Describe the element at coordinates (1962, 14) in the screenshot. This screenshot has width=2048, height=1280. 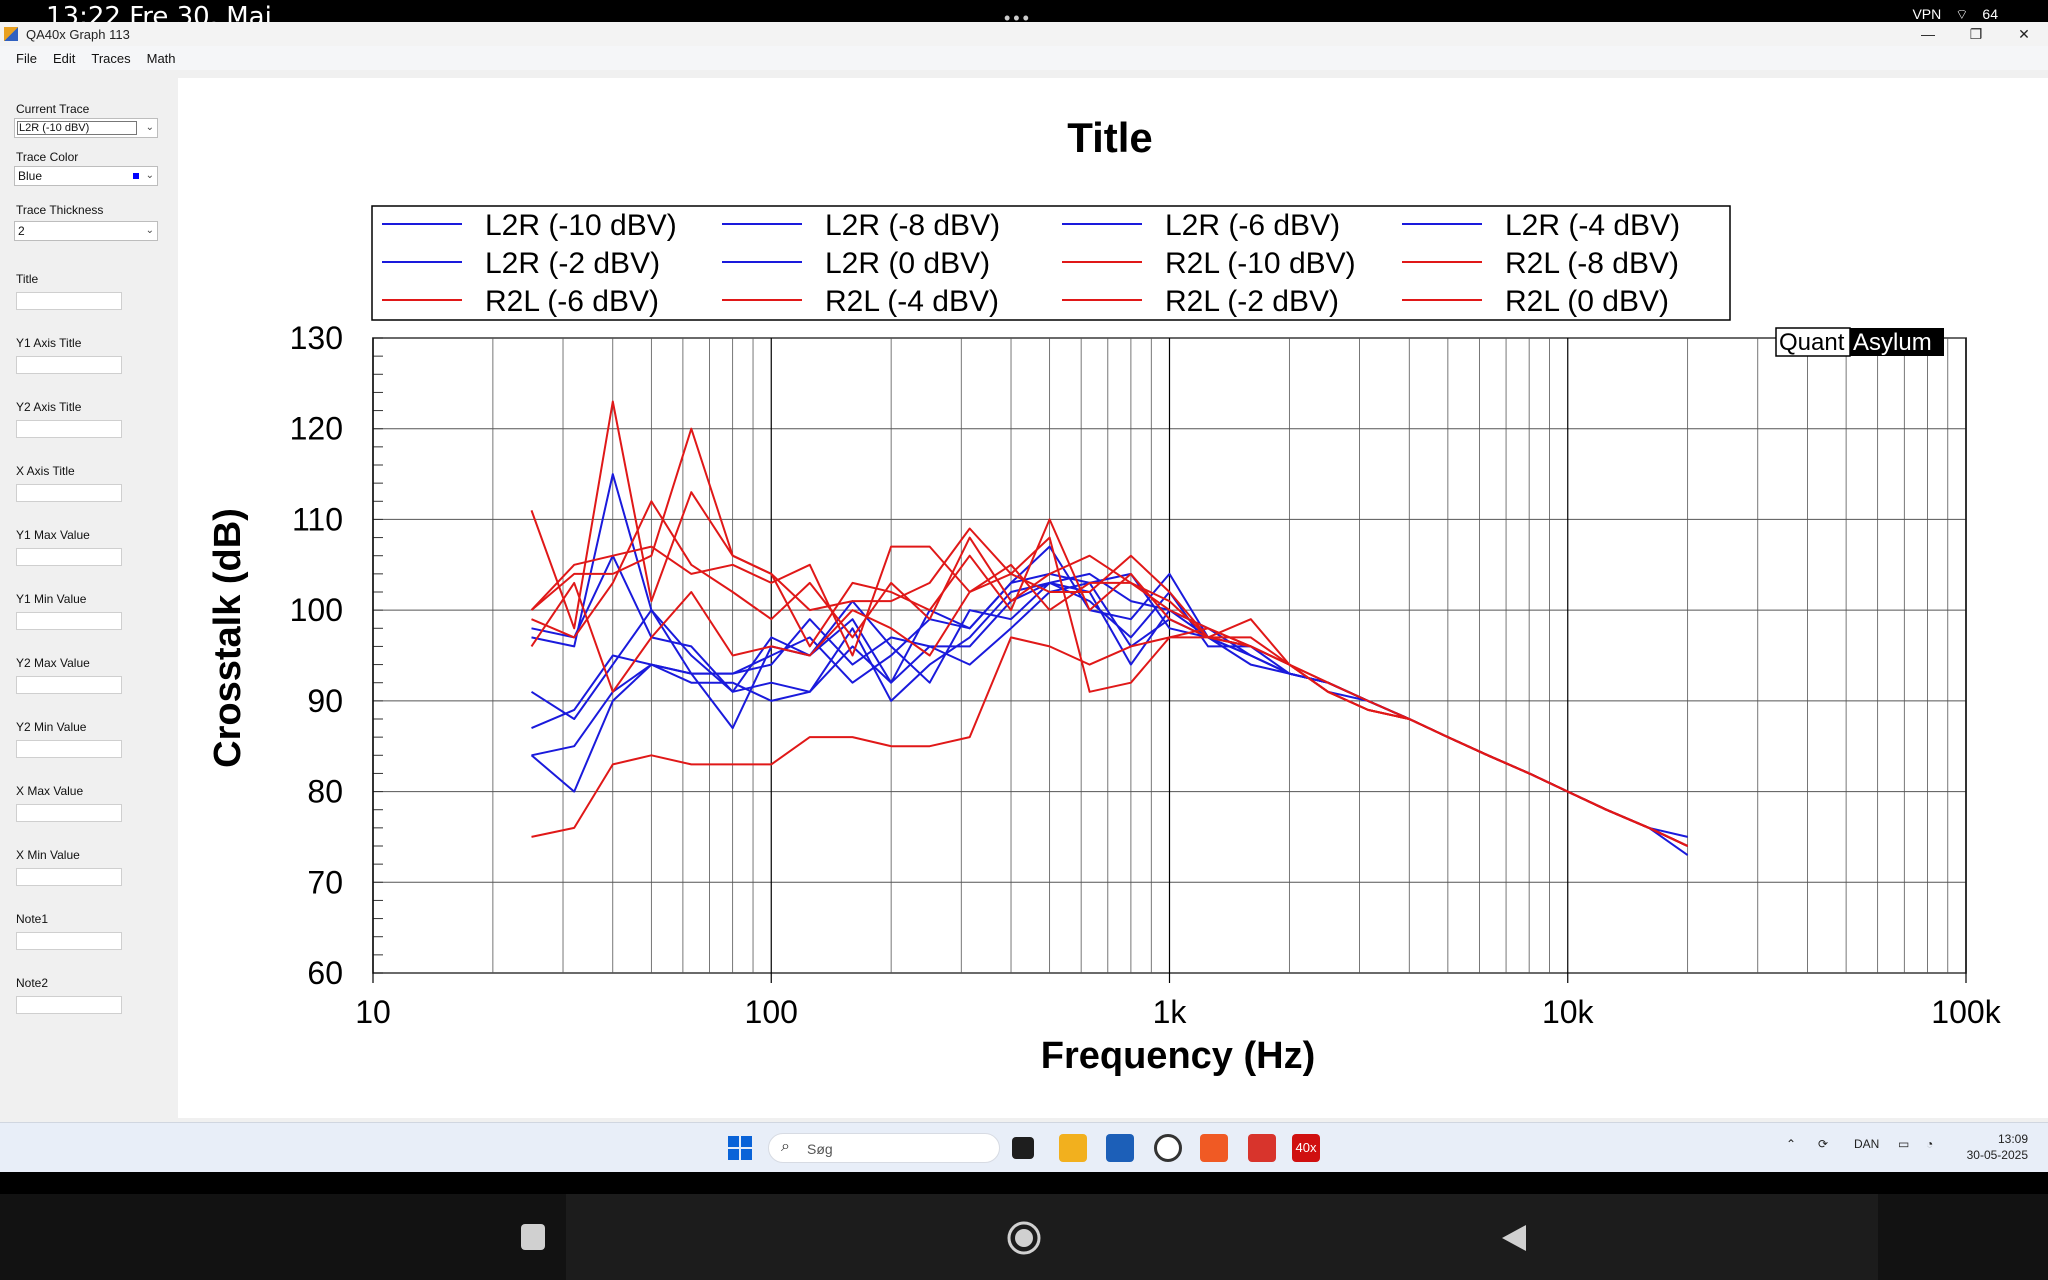
I see `wifi-icon: ⌔` at that location.